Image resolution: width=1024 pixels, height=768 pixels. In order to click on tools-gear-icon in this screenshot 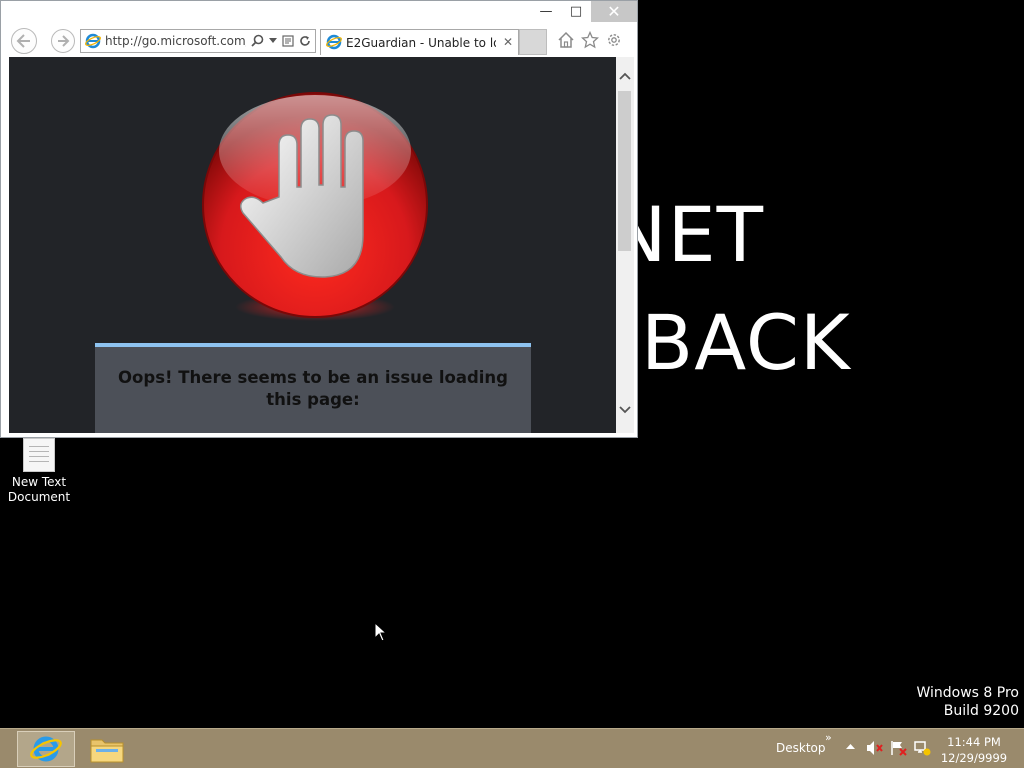, I will do `click(614, 40)`.